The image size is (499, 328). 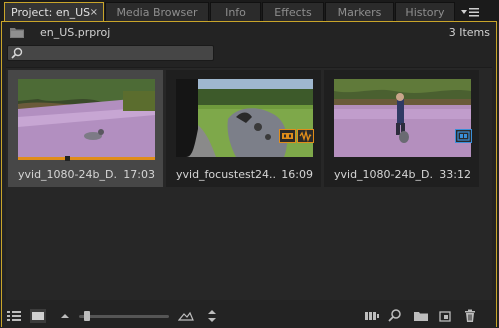 What do you see at coordinates (139, 174) in the screenshot?
I see `clip-duration: 17:03` at bounding box center [139, 174].